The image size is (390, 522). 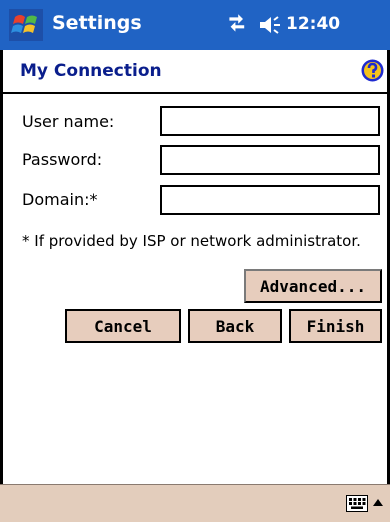 What do you see at coordinates (68, 121) in the screenshot?
I see `username-label: User name:` at bounding box center [68, 121].